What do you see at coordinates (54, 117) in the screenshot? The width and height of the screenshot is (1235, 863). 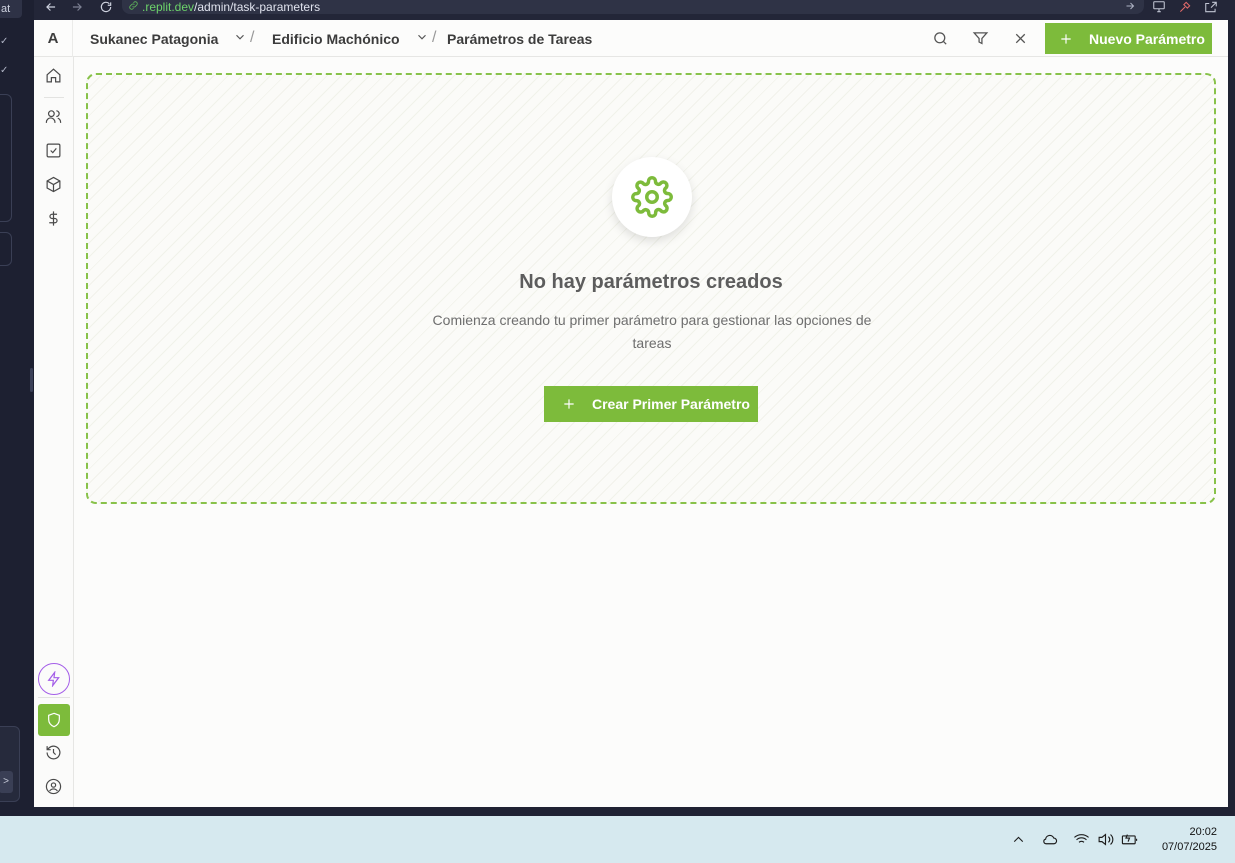 I see `users-icon` at bounding box center [54, 117].